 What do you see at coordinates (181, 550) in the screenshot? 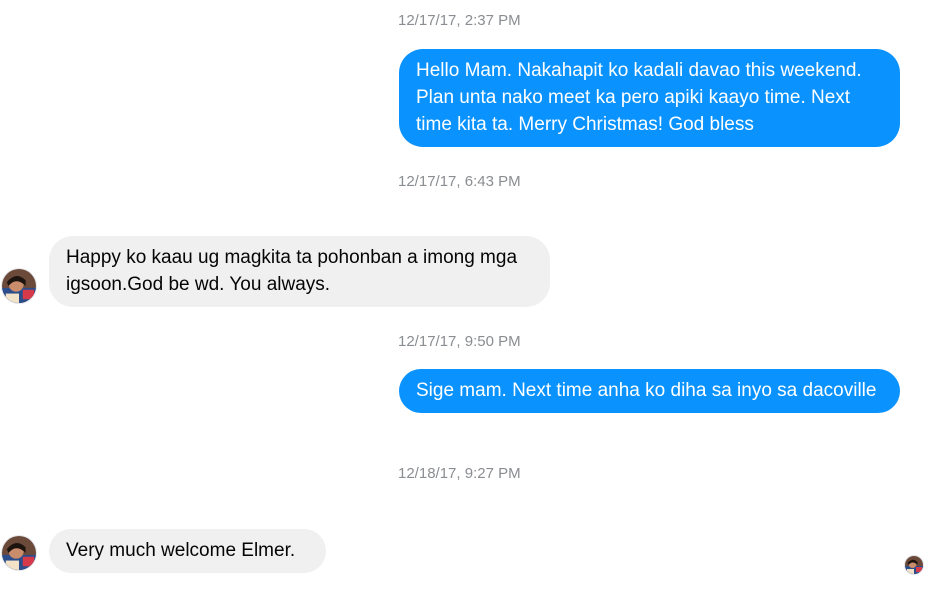
I see `message-text: Very much welcome Elmer.` at bounding box center [181, 550].